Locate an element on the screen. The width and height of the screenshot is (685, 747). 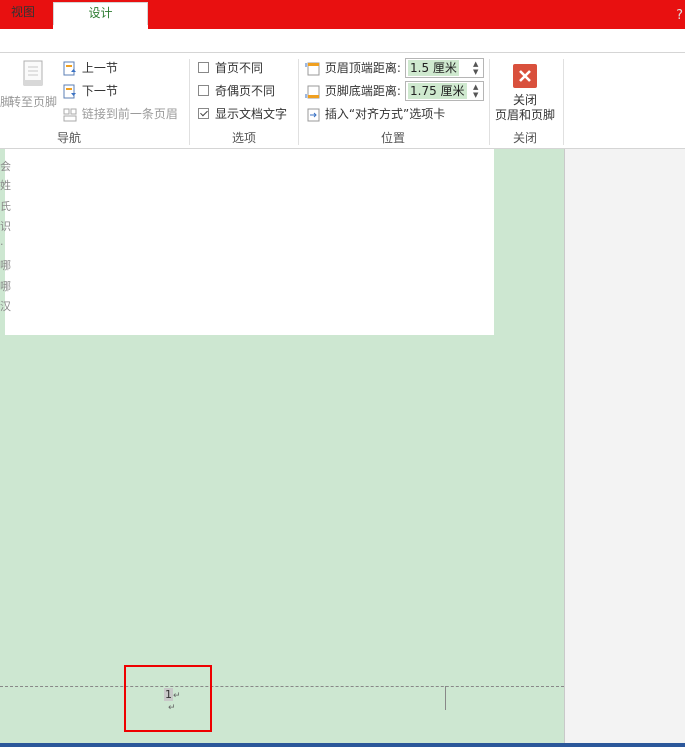
close-header-footer-icon is located at coordinates (525, 76).